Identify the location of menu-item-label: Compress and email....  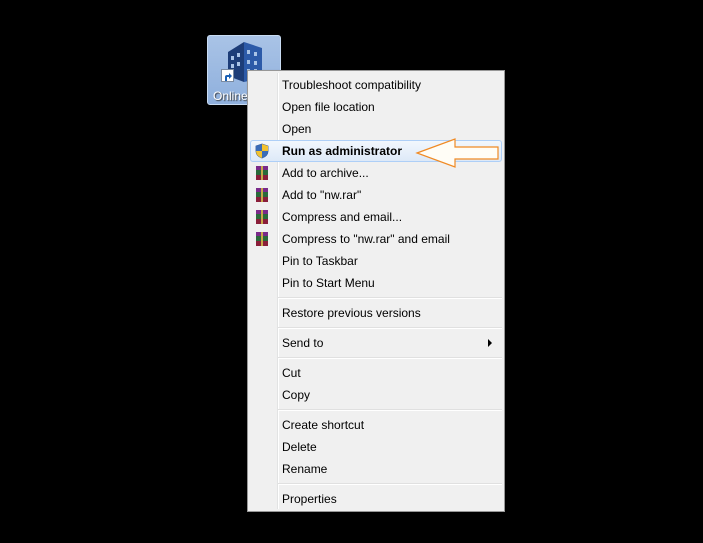
(342, 217).